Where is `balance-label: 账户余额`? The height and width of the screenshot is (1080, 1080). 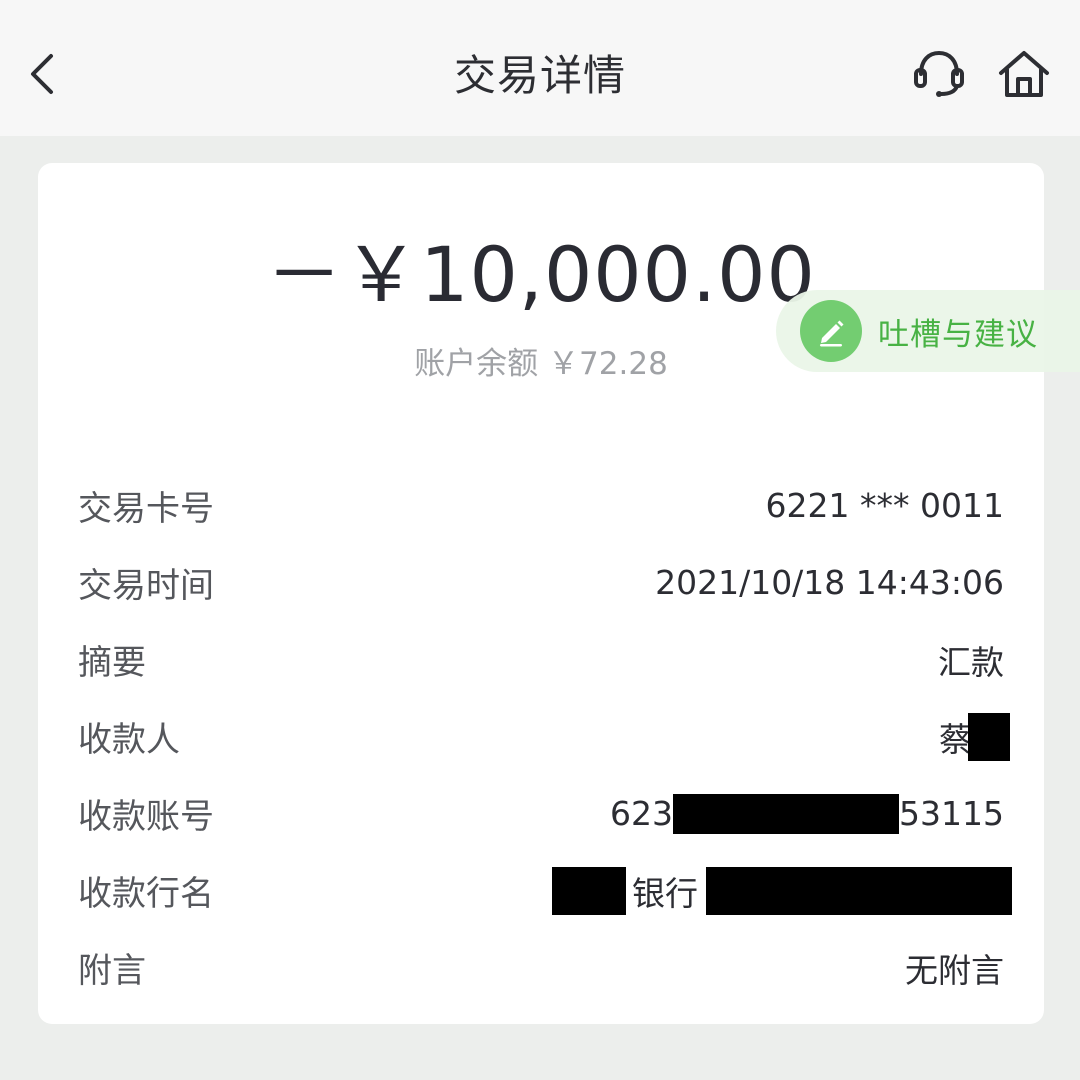 balance-label: 账户余额 is located at coordinates (476, 364).